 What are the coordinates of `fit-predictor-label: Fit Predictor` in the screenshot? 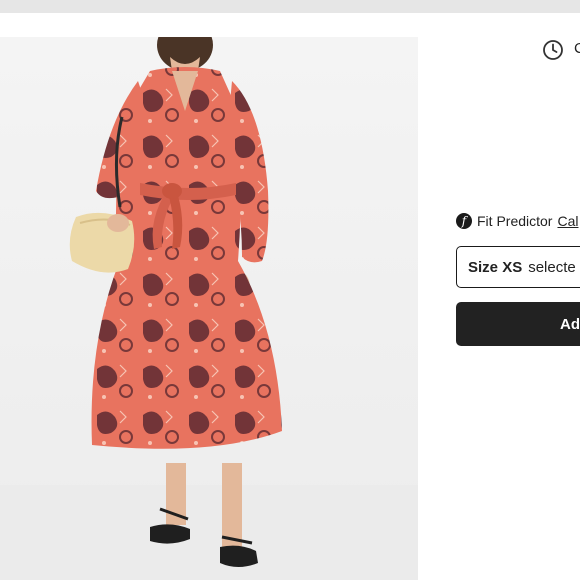 It's located at (515, 221).